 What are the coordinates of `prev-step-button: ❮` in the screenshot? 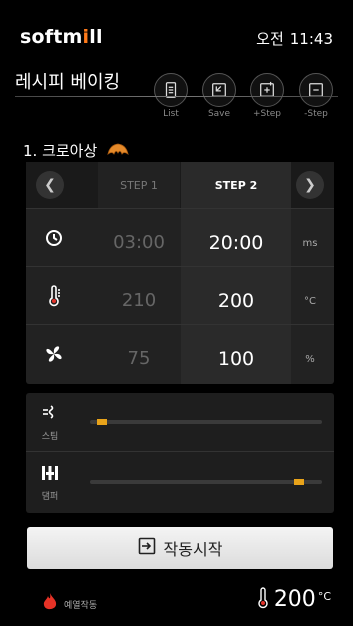 It's located at (50, 185).